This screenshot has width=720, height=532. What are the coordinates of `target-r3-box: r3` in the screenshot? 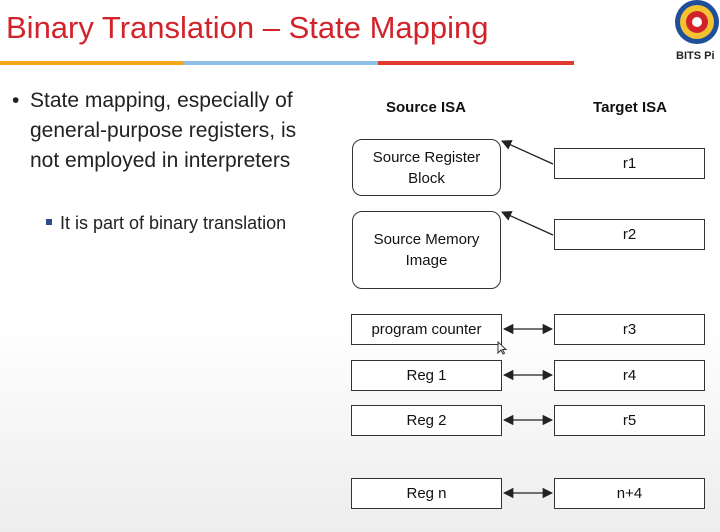 It's located at (629, 329).